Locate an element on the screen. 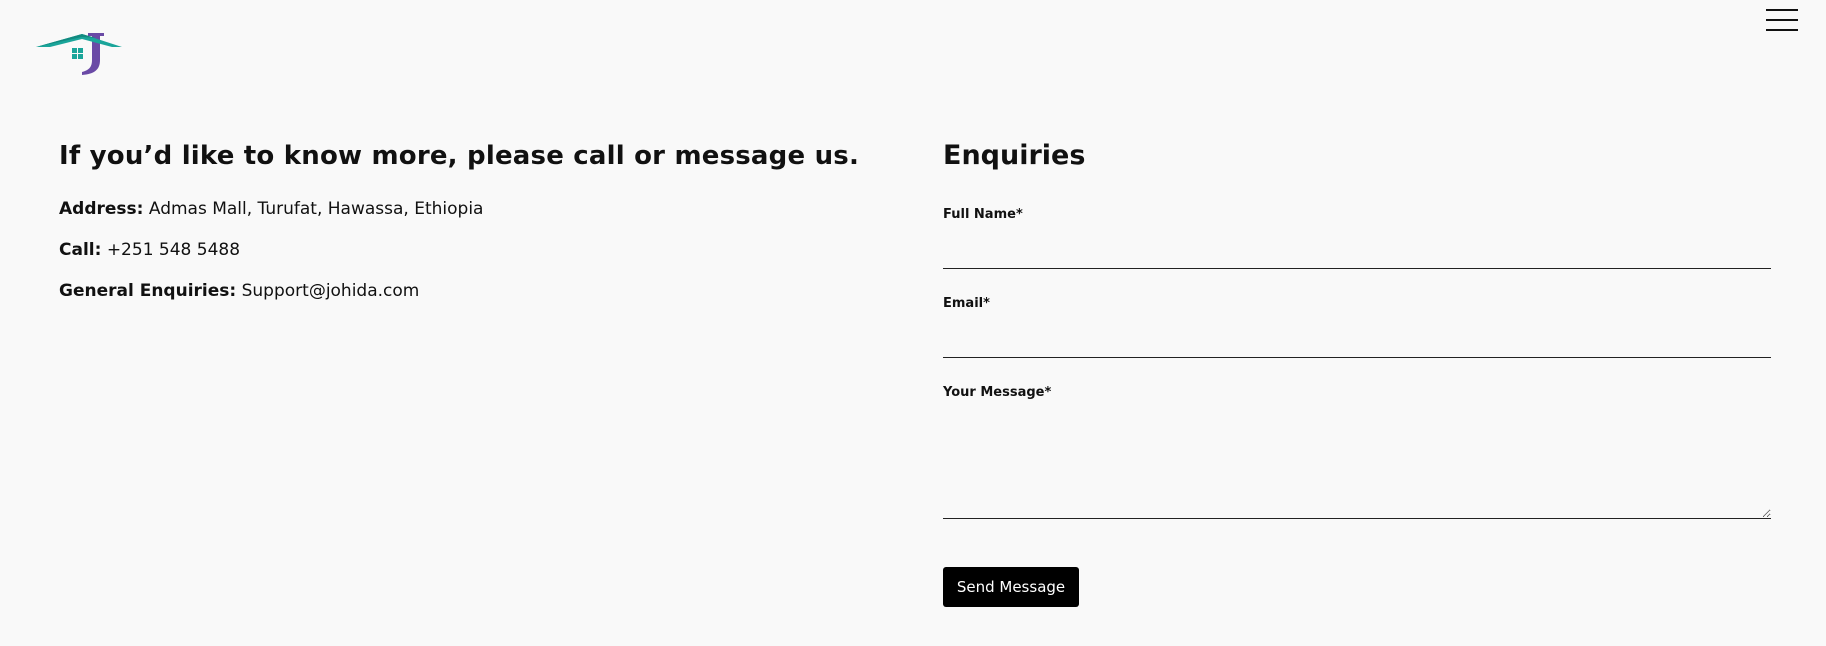 The height and width of the screenshot is (646, 1826). general-enquiries-line: General Enquiries: Support@johida.com is located at coordinates (239, 291).